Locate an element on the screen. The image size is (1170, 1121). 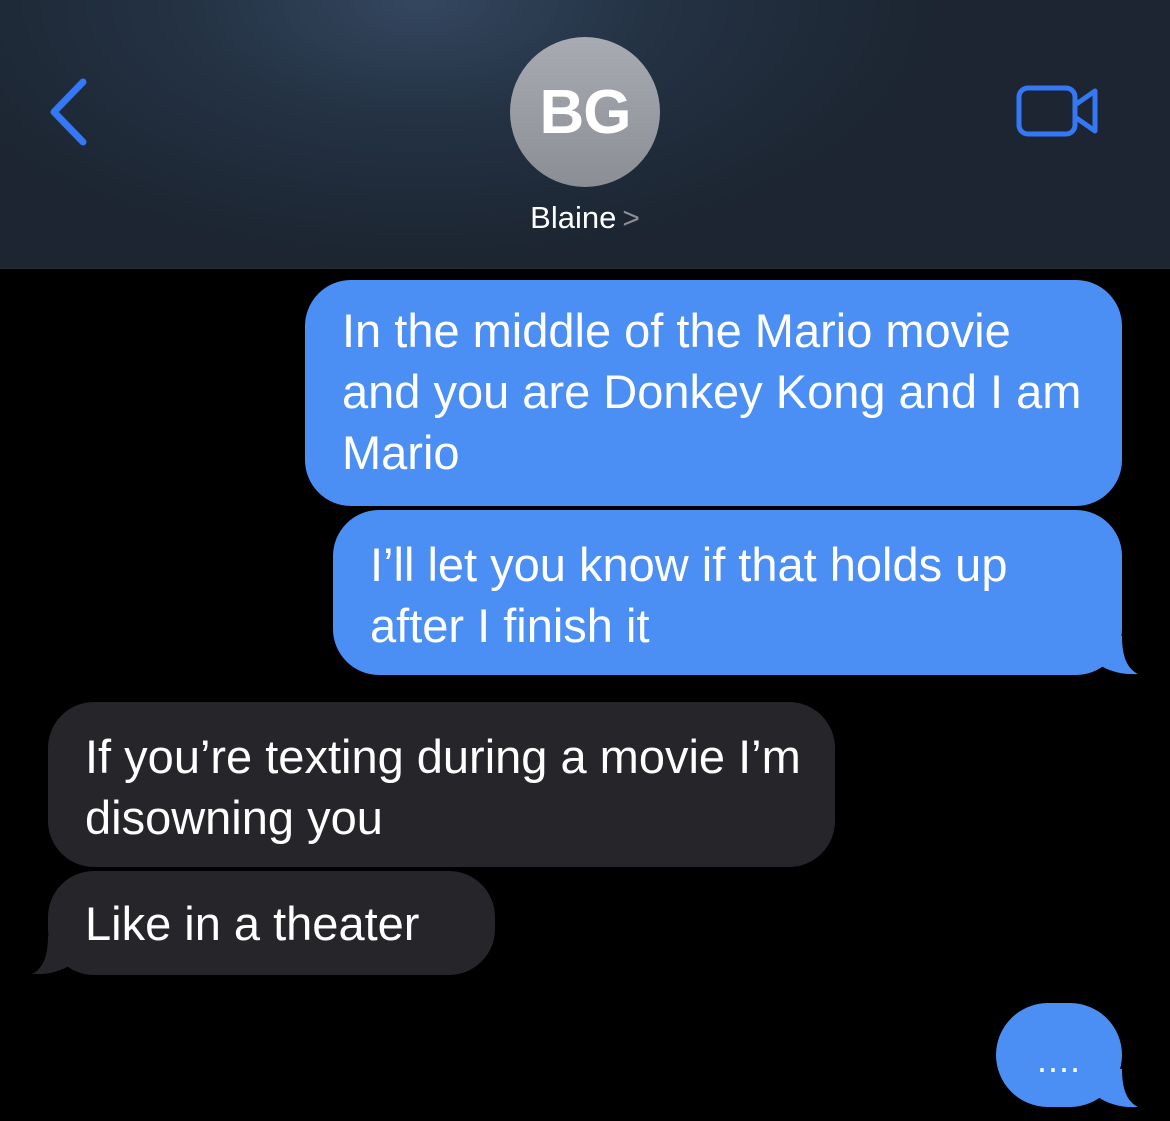
back-button is located at coordinates (70, 112).